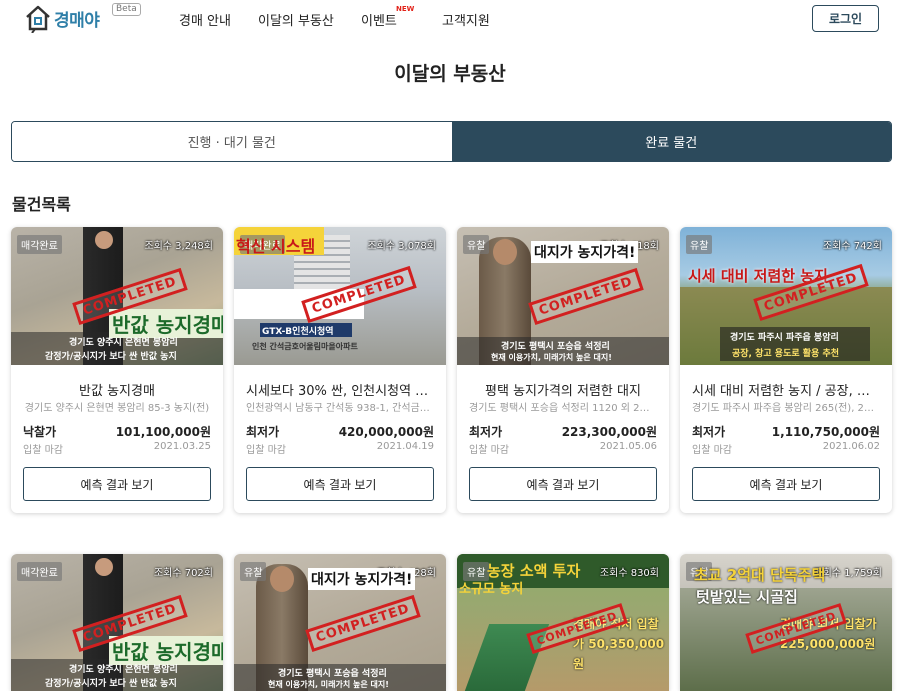  I want to click on nav-auction-guide: 경매 안내, so click(205, 19).